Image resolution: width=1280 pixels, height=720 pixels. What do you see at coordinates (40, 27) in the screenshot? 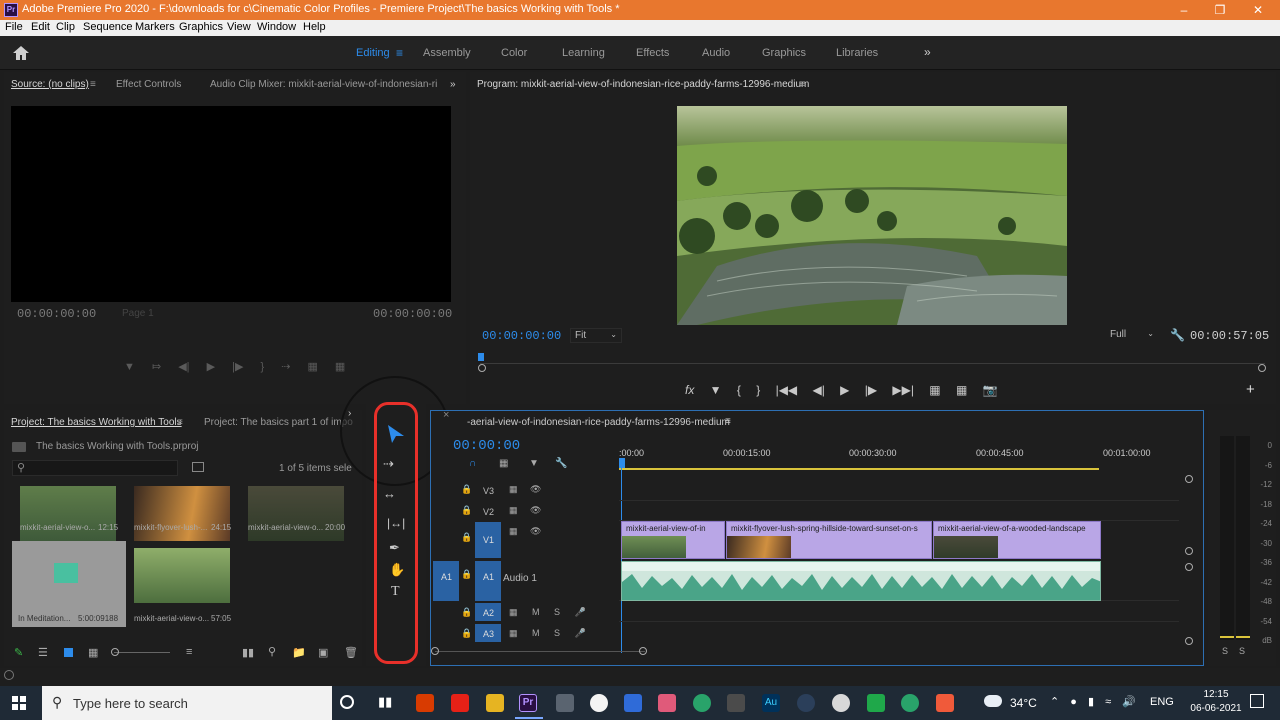
I see `menu-edit: Edit` at bounding box center [40, 27].